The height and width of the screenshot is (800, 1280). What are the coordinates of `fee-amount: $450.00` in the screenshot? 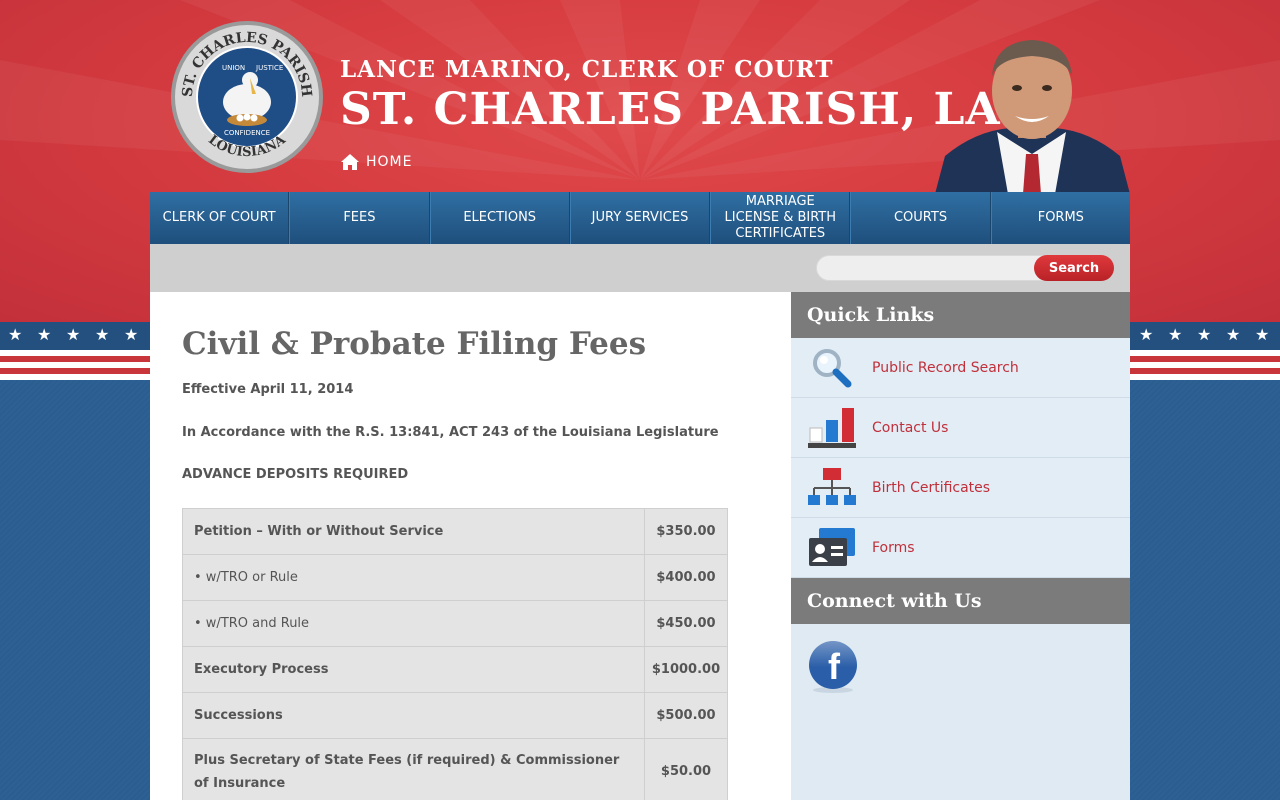 It's located at (686, 623).